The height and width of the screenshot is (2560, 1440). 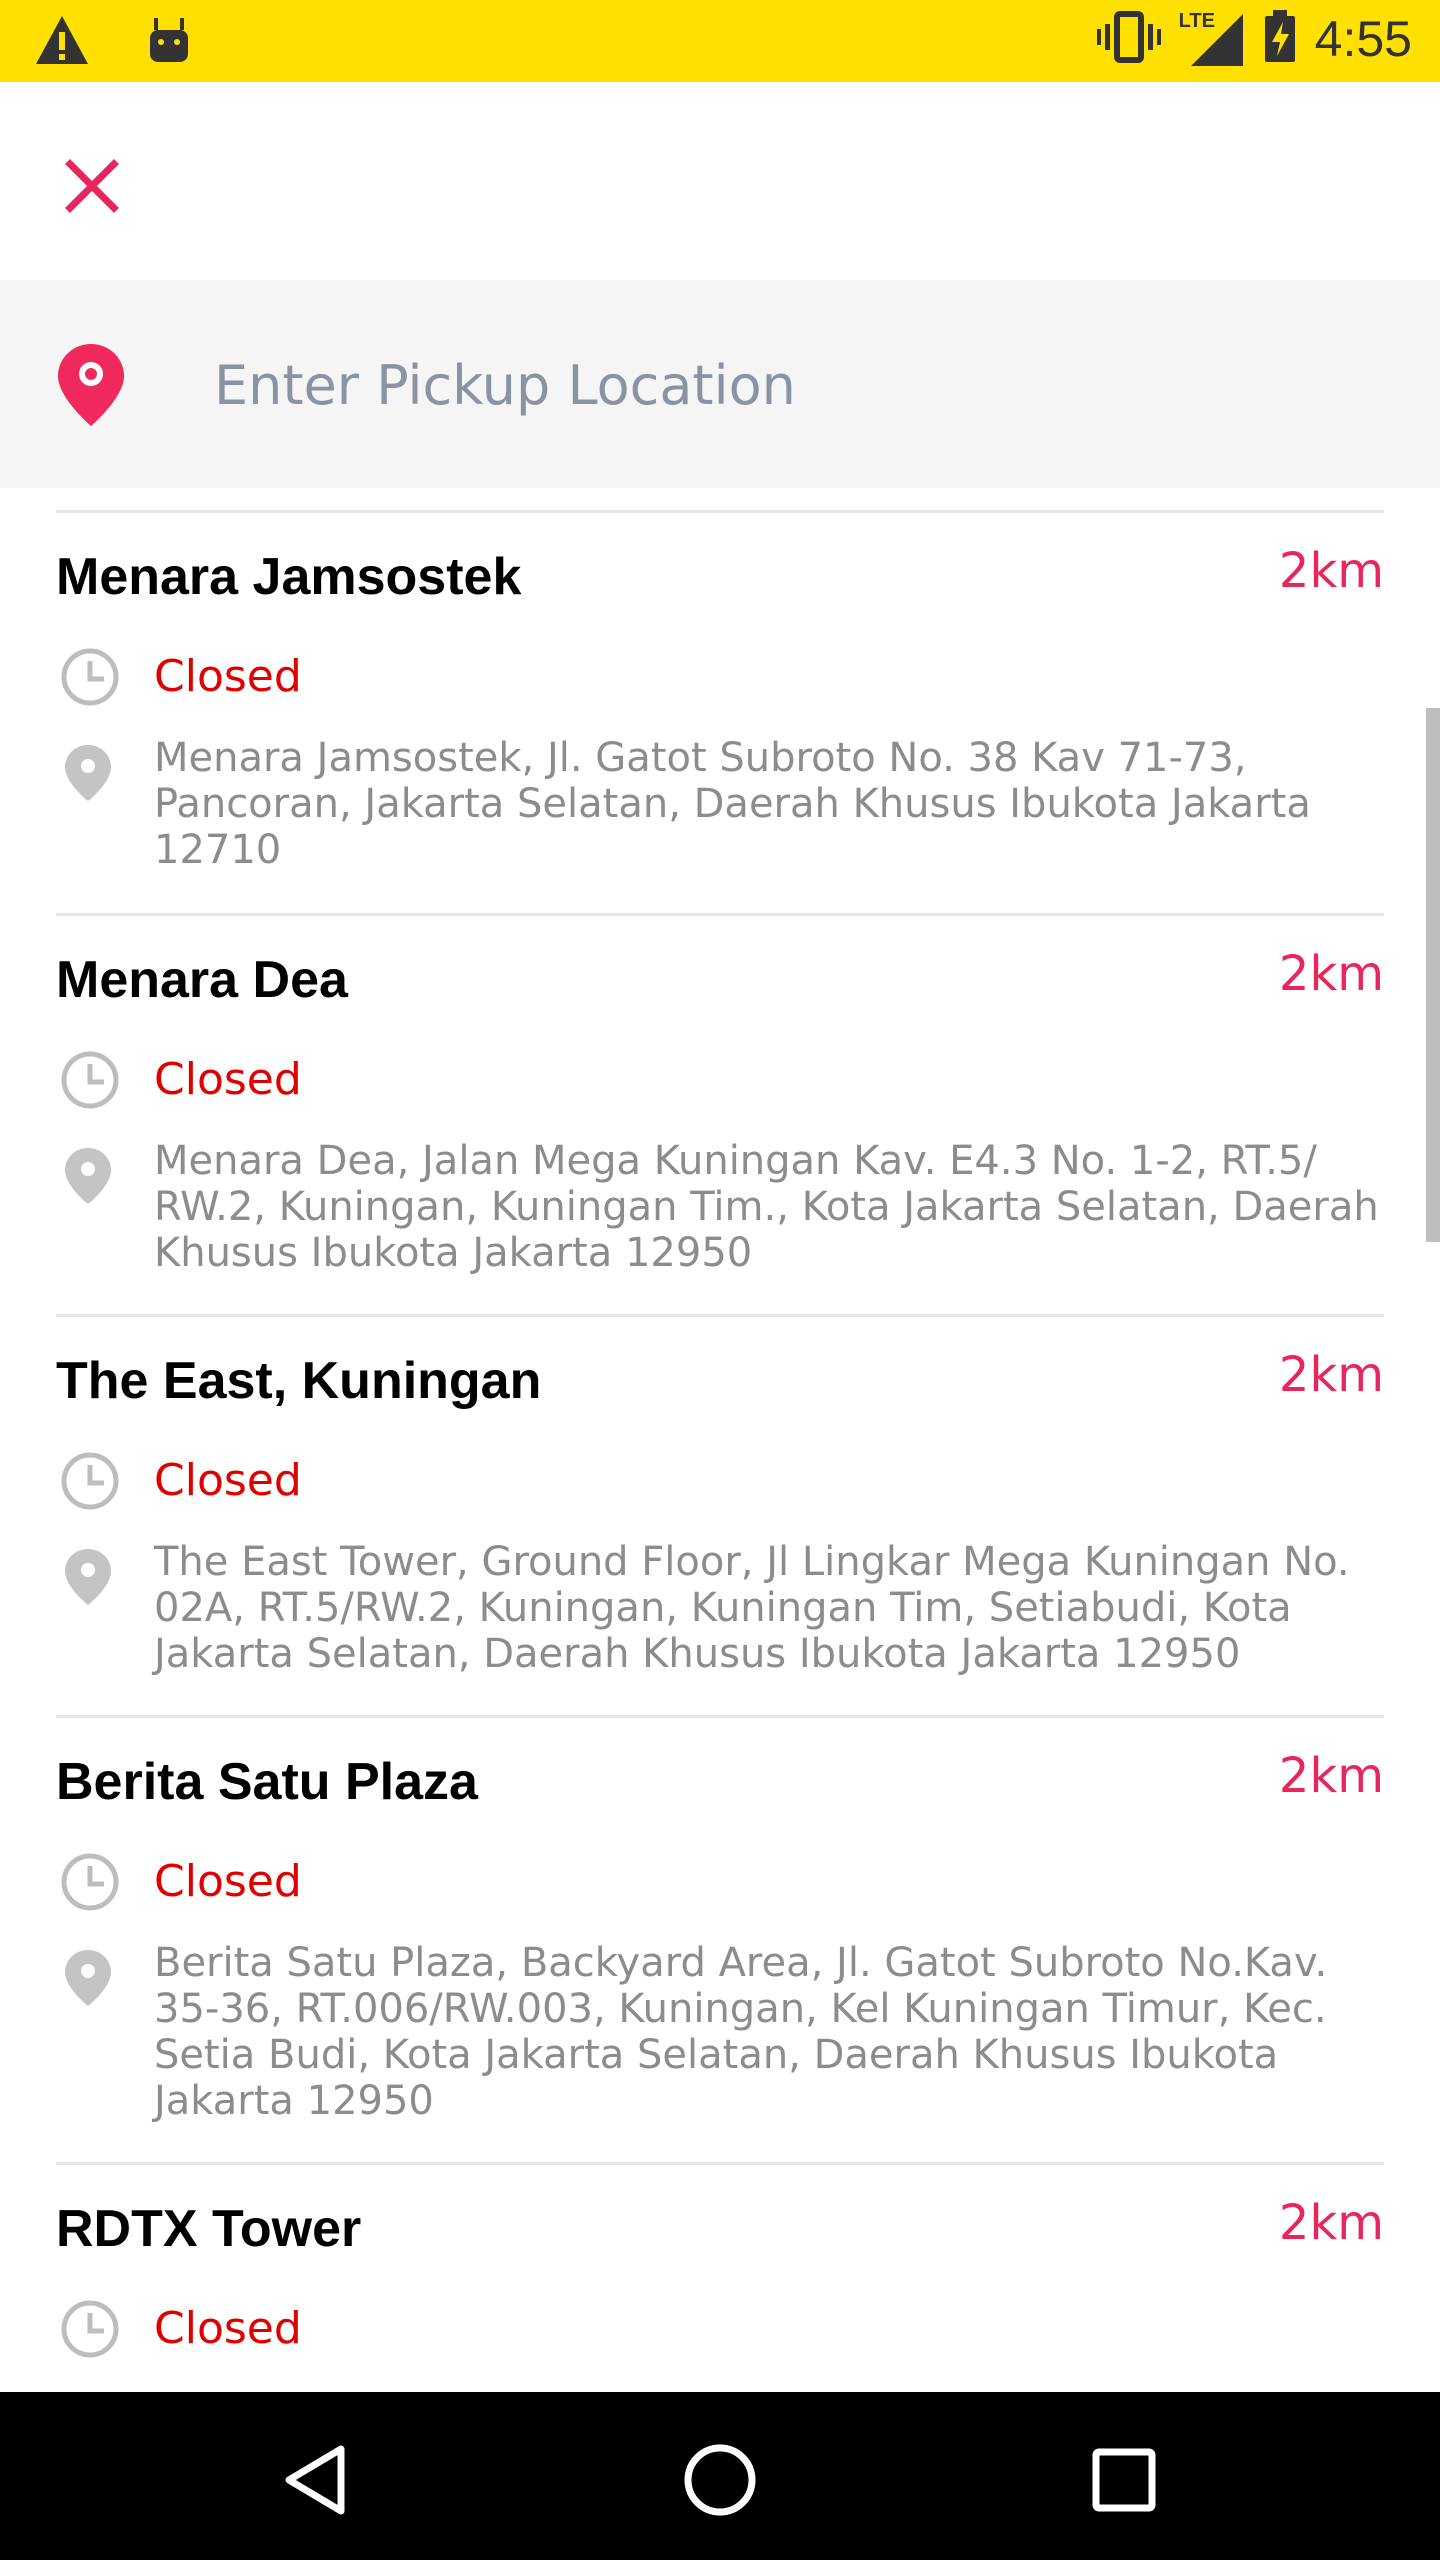 I want to click on warning-icon, so click(x=62, y=42).